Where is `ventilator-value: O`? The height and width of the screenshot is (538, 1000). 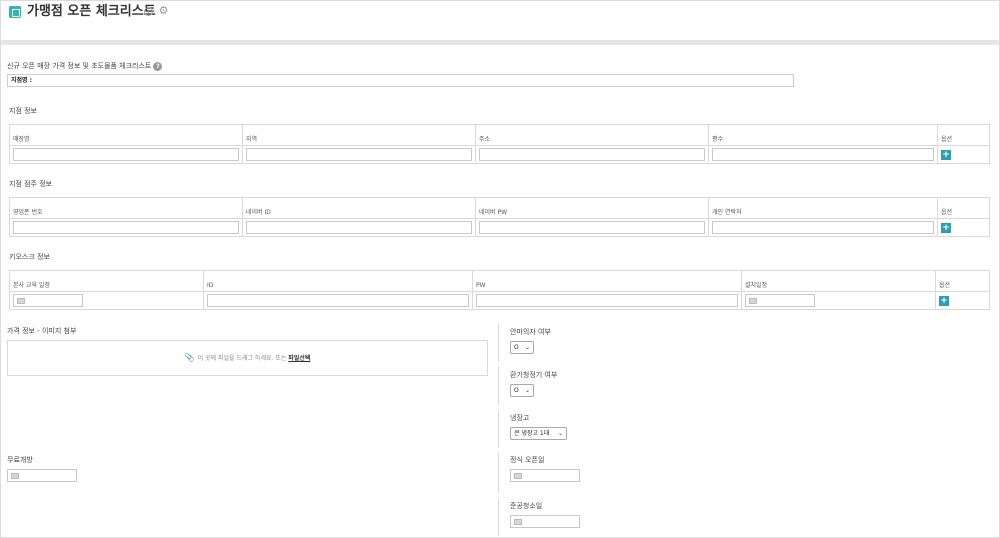 ventilator-value: O is located at coordinates (516, 390).